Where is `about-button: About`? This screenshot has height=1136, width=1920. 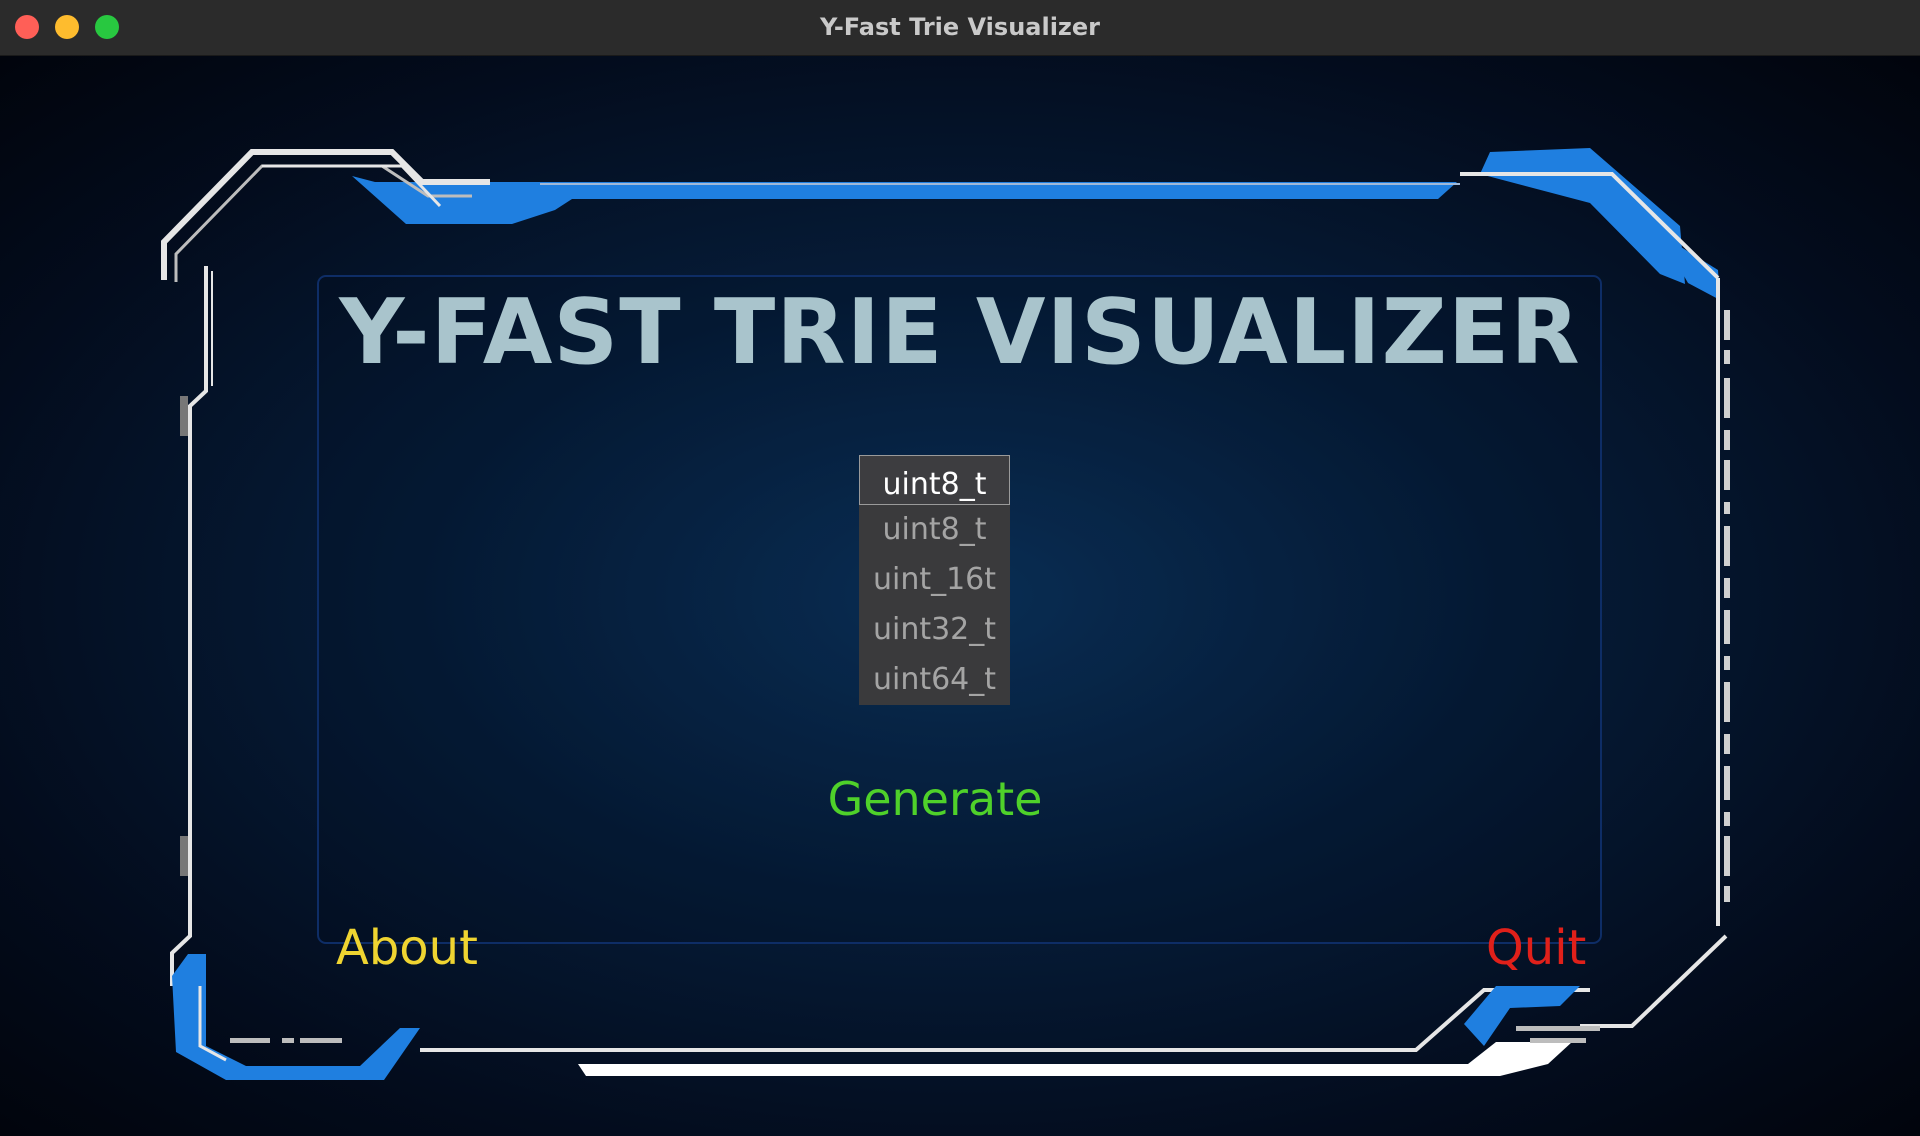
about-button: About is located at coordinates (407, 948).